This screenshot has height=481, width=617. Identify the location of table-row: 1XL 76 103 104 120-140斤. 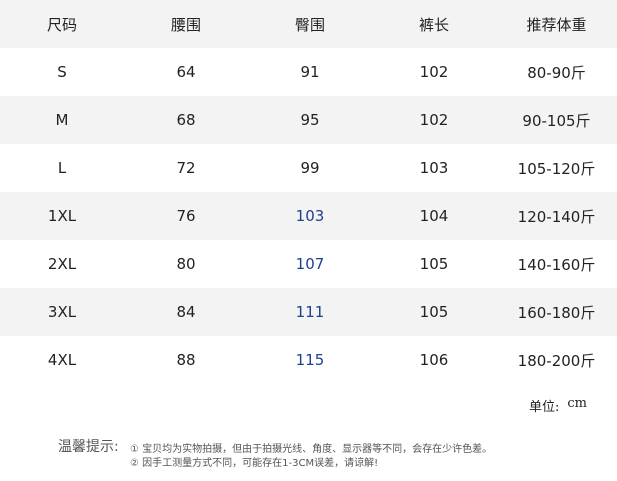
(308, 216).